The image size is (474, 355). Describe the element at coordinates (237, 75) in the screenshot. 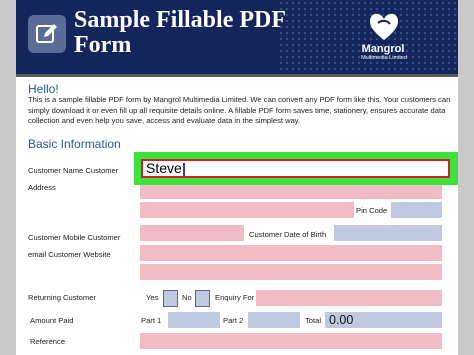

I see `header-divider` at that location.